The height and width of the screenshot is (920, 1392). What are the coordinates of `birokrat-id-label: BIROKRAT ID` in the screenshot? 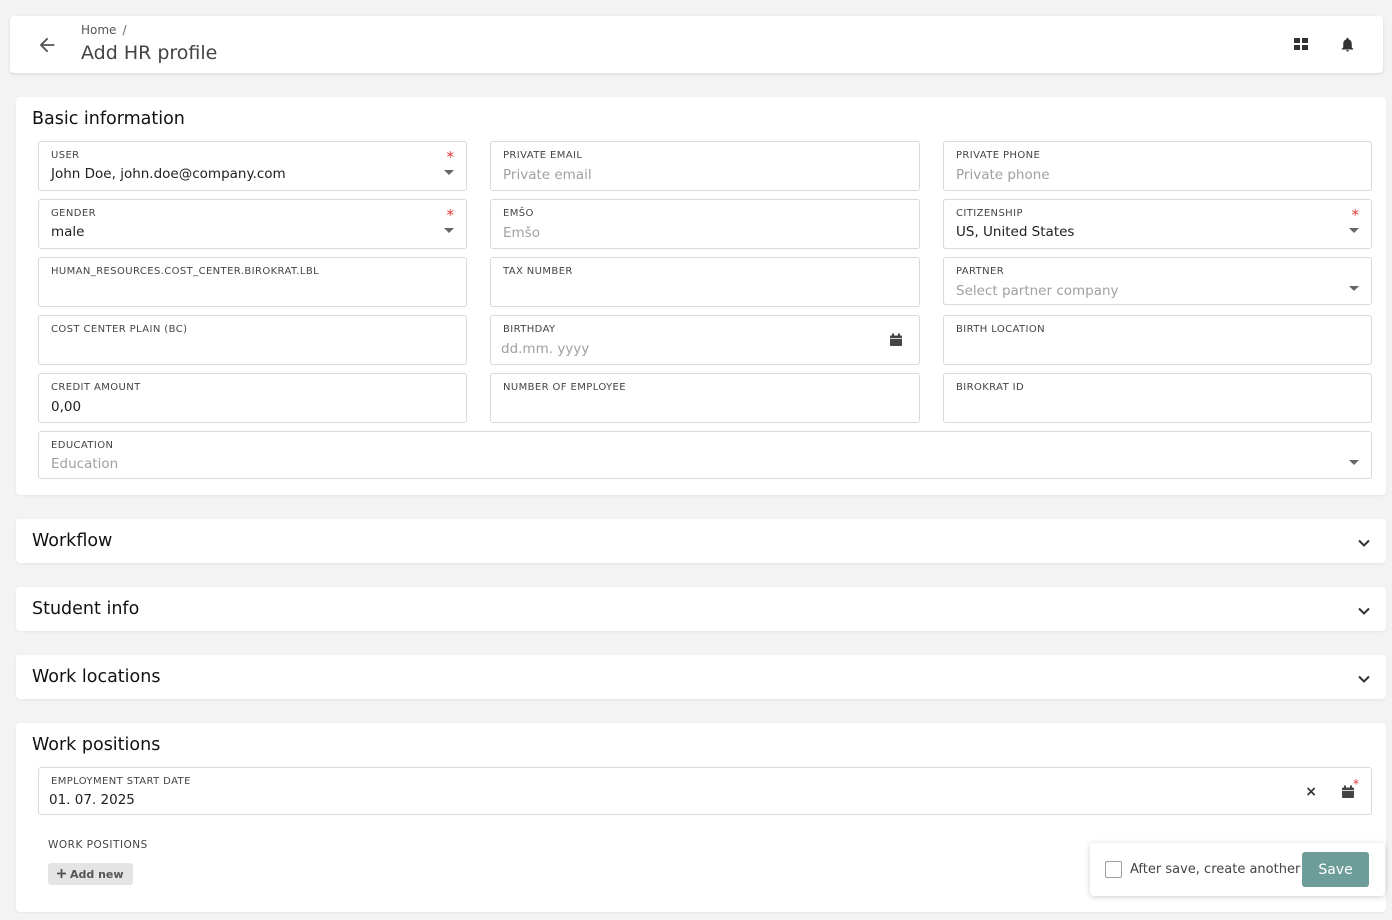 It's located at (990, 387).